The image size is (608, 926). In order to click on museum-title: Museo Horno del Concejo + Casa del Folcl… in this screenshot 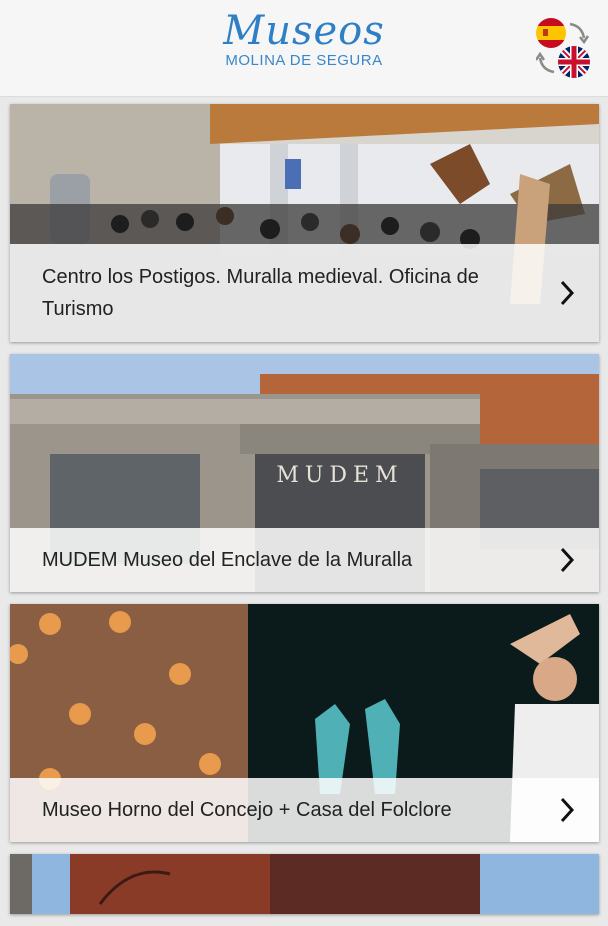, I will do `click(247, 810)`.